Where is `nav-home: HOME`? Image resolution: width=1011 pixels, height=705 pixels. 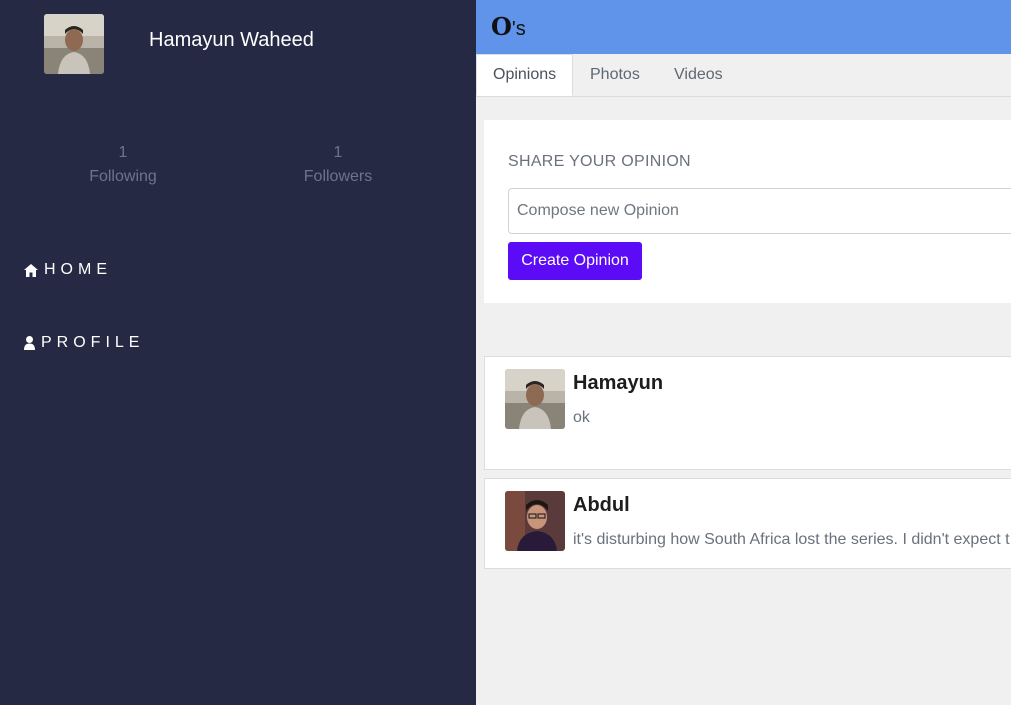
nav-home: HOME is located at coordinates (68, 270).